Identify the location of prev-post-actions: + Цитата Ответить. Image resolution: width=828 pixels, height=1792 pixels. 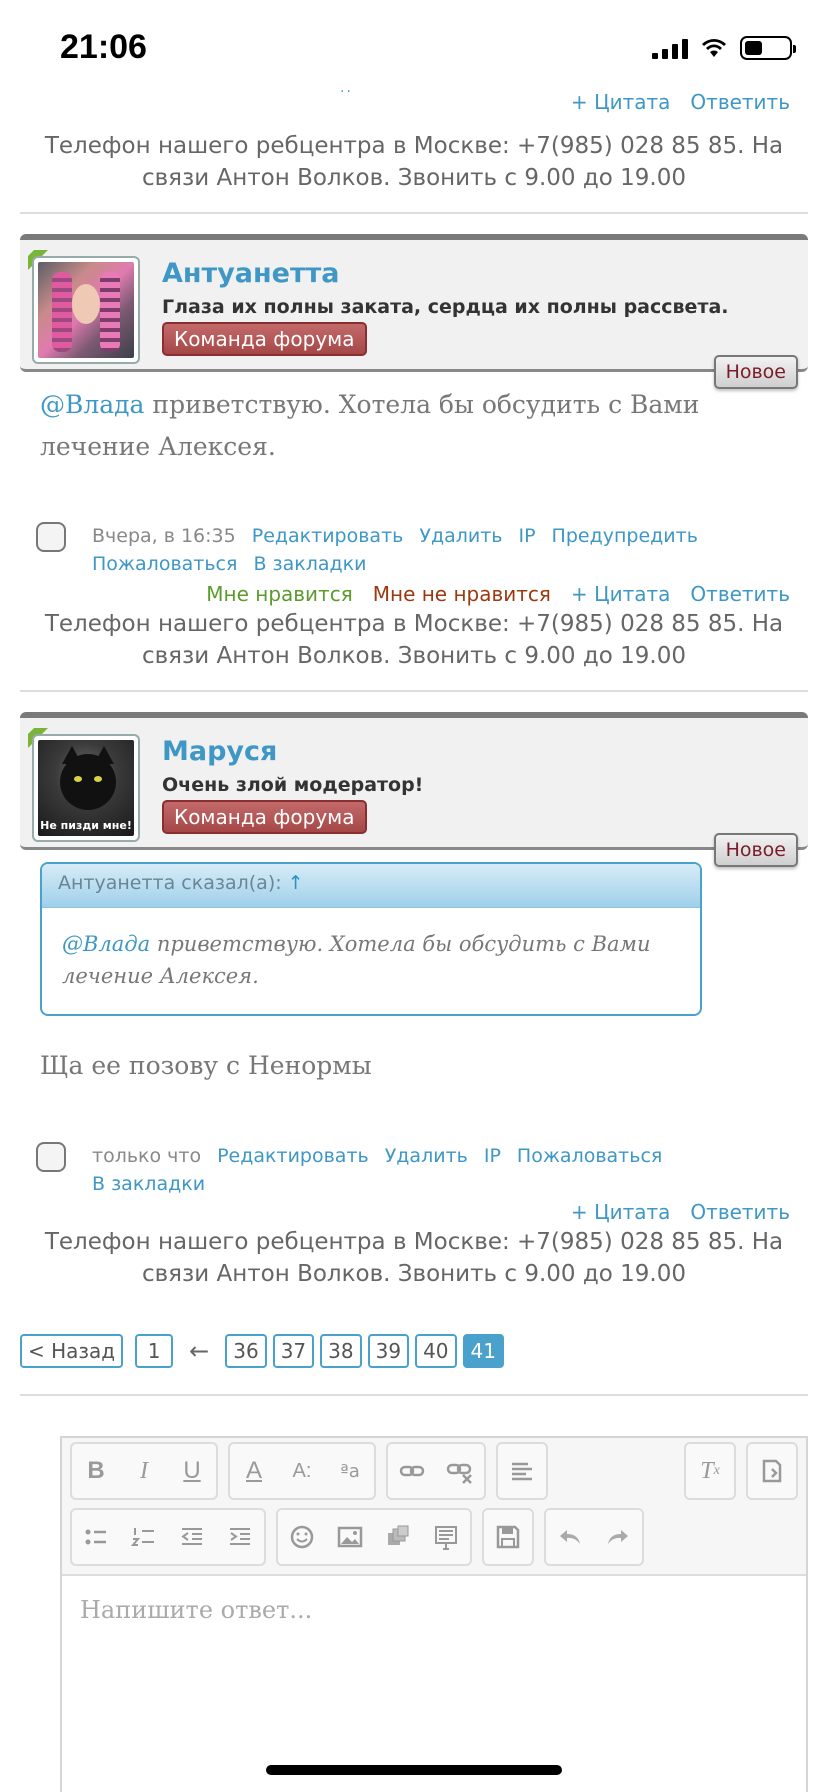
(680, 102).